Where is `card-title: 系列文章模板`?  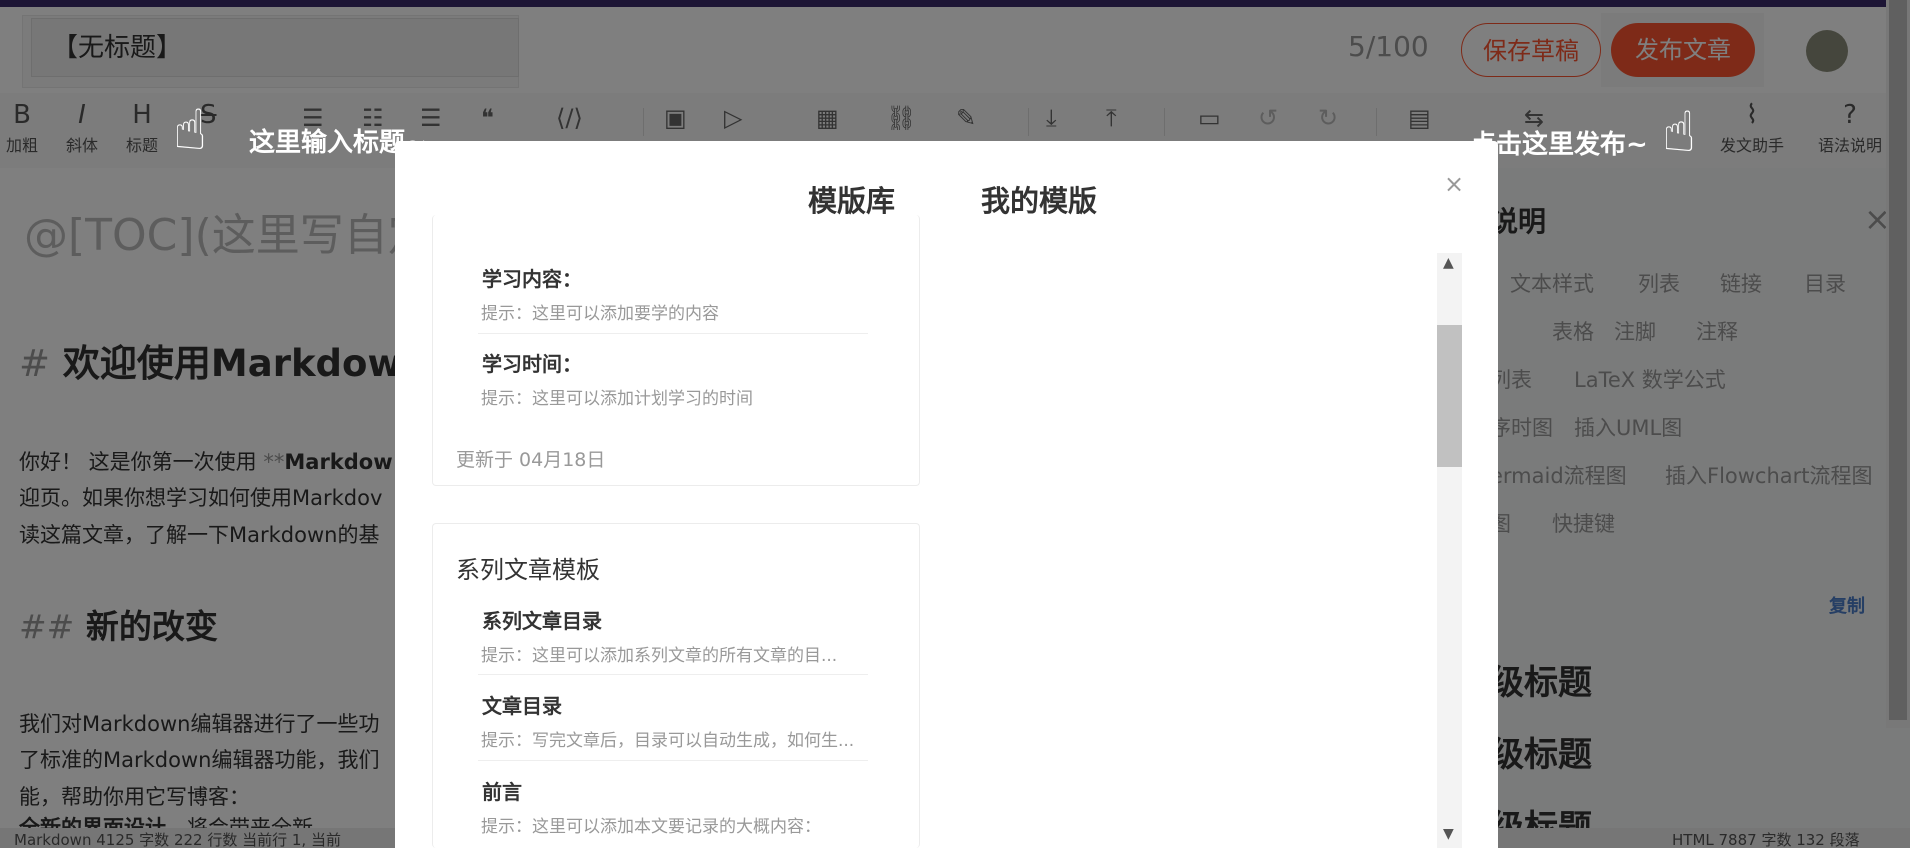 card-title: 系列文章模板 is located at coordinates (528, 570).